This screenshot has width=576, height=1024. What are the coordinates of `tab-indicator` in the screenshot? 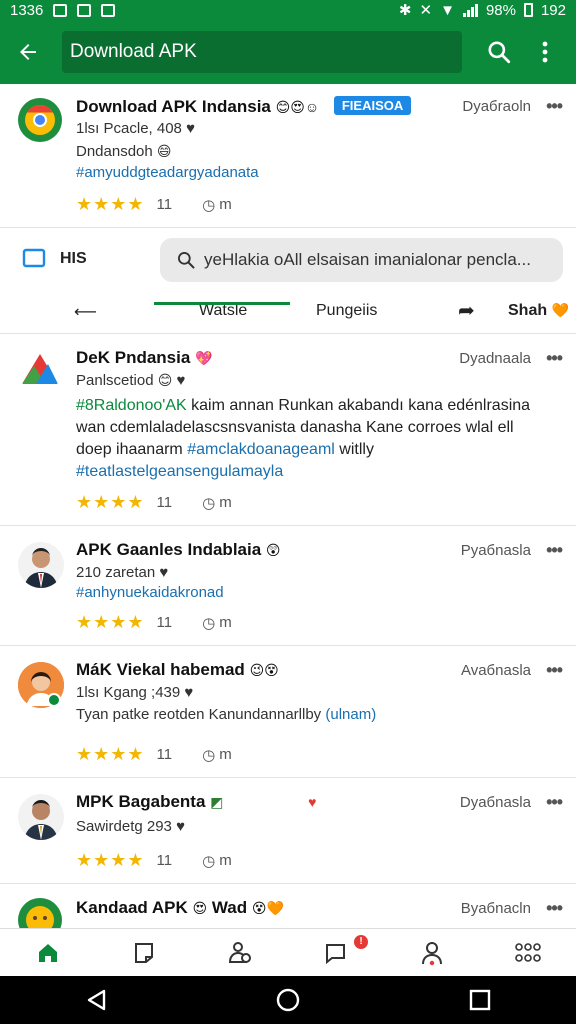 It's located at (222, 303).